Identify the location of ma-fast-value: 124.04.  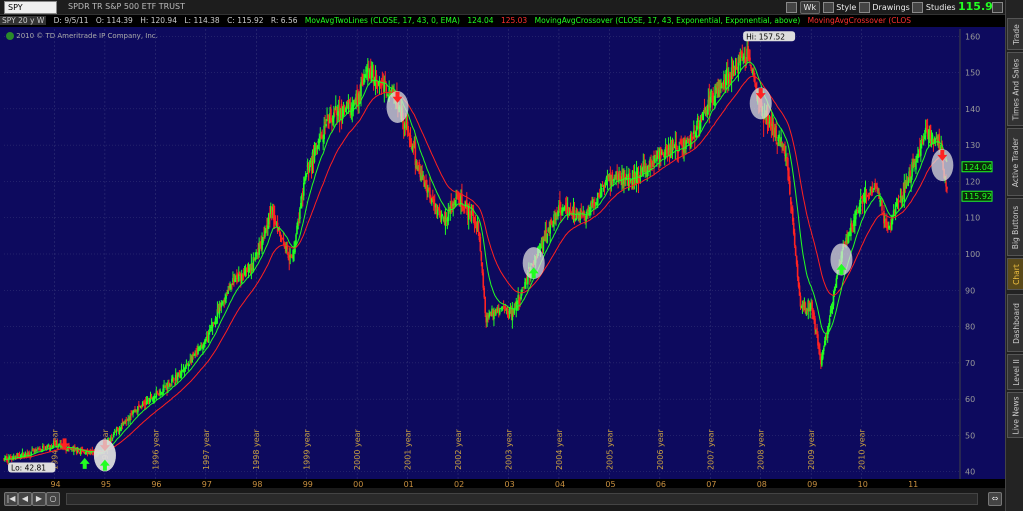
(480, 20).